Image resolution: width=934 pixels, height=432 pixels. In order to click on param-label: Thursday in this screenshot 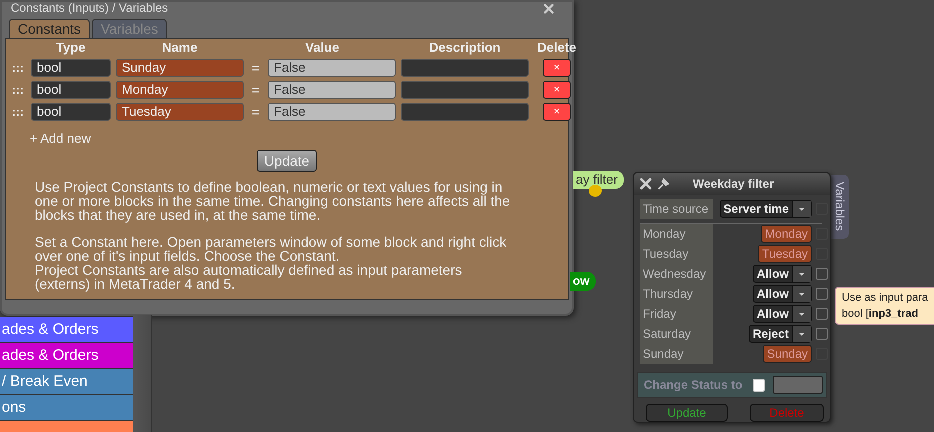, I will do `click(676, 294)`.